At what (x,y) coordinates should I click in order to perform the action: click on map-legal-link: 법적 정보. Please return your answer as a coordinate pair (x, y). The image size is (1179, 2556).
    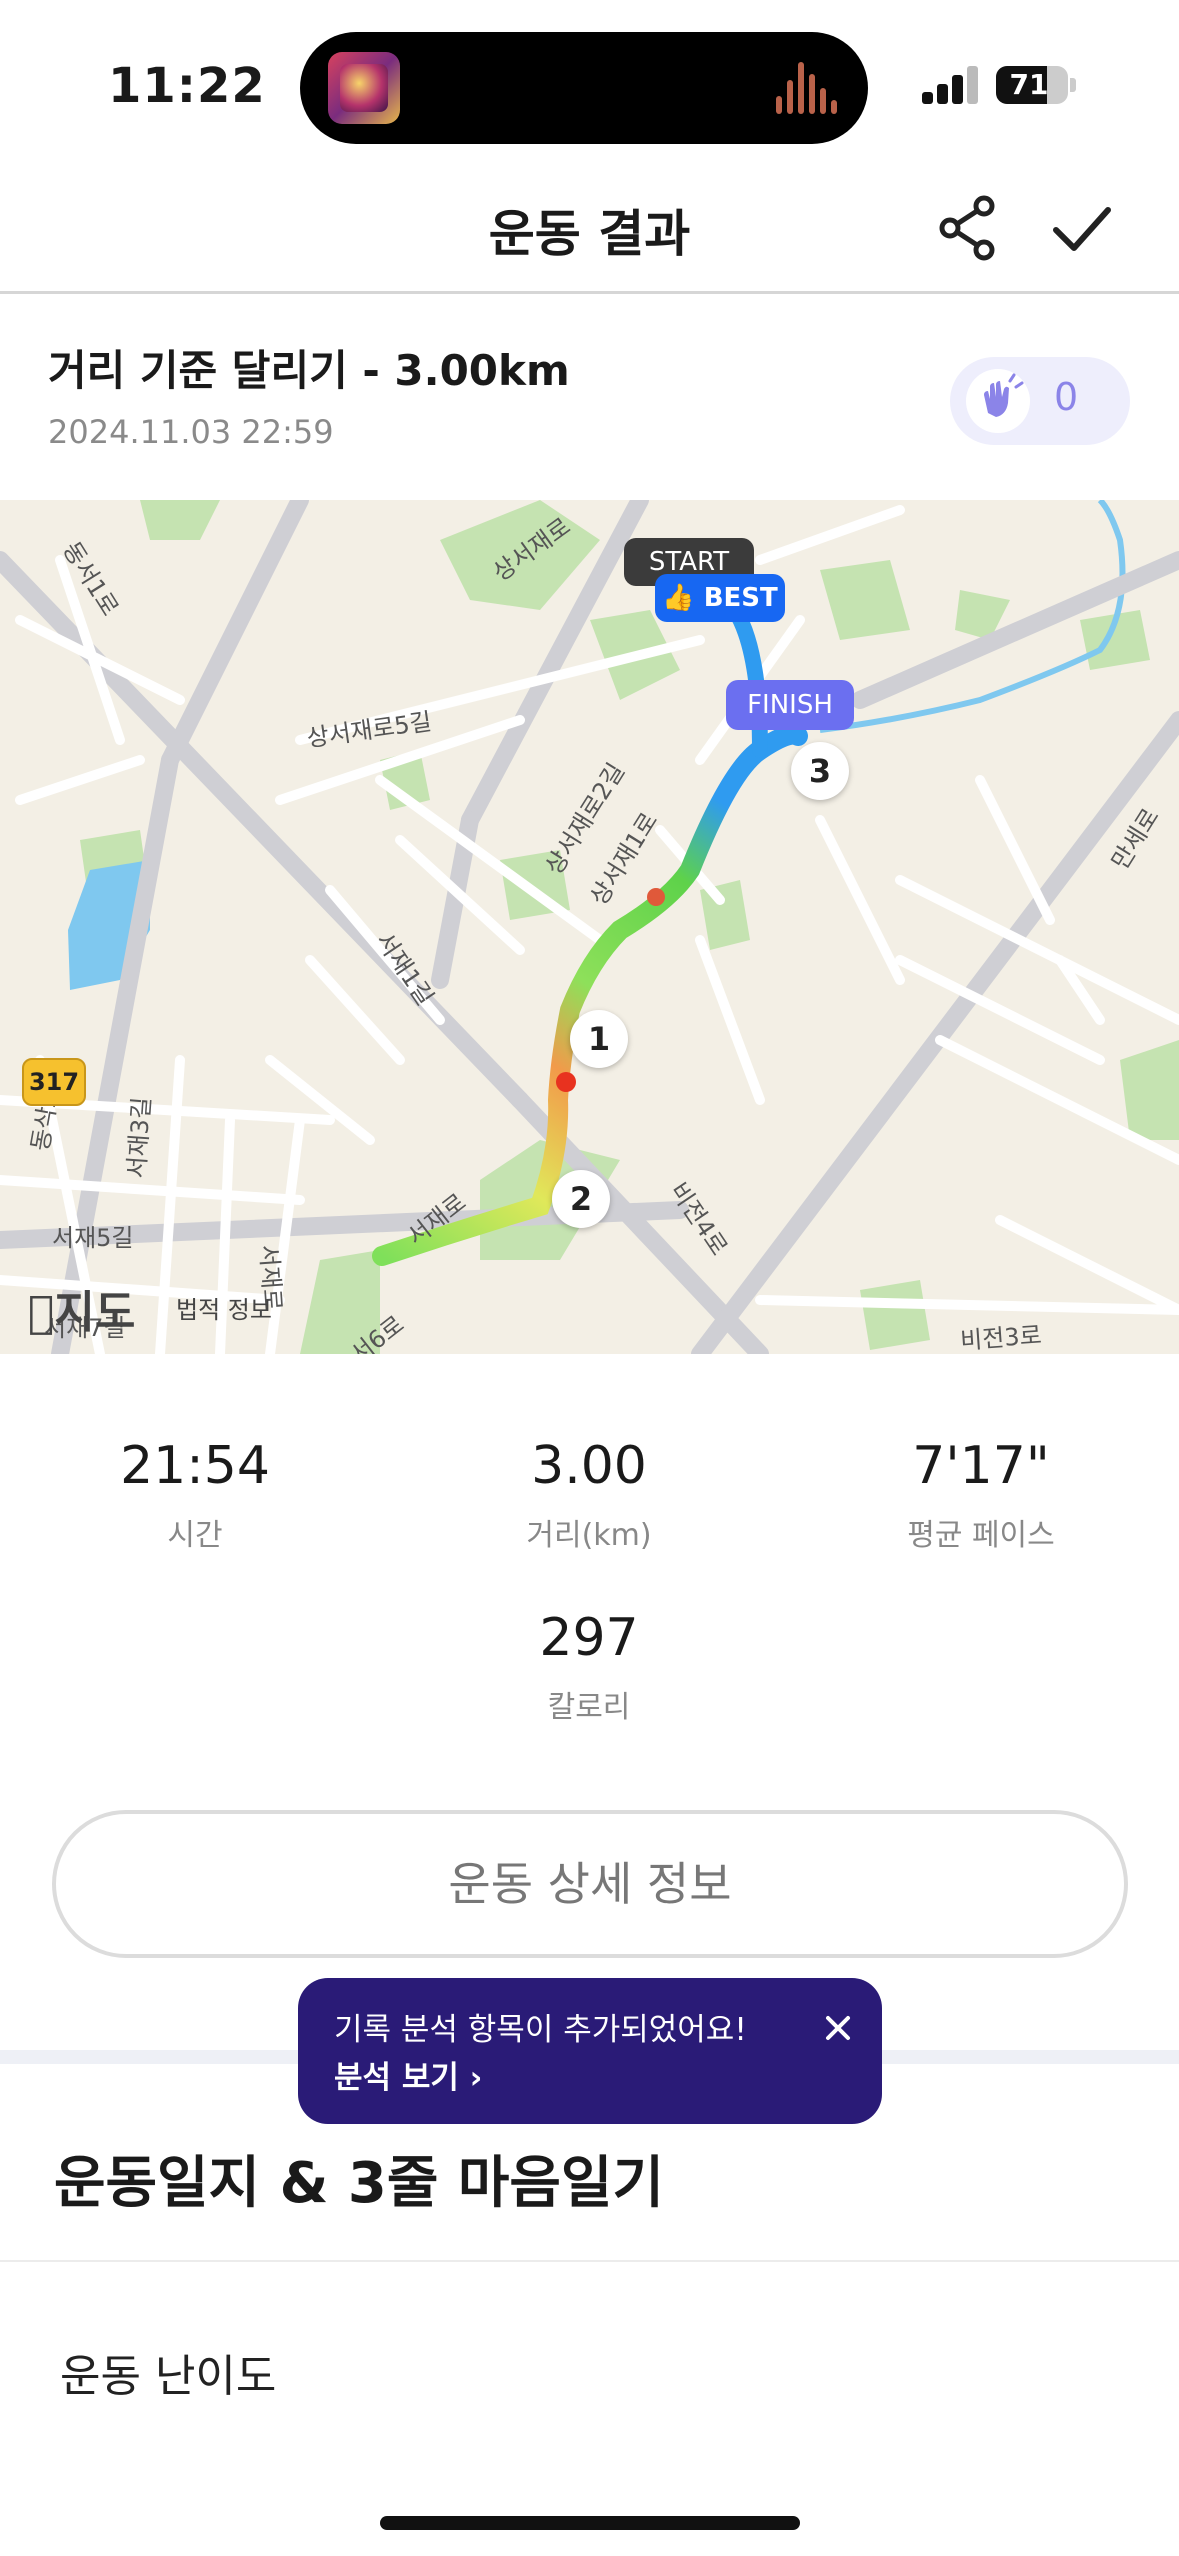
    Looking at the image, I should click on (224, 1307).